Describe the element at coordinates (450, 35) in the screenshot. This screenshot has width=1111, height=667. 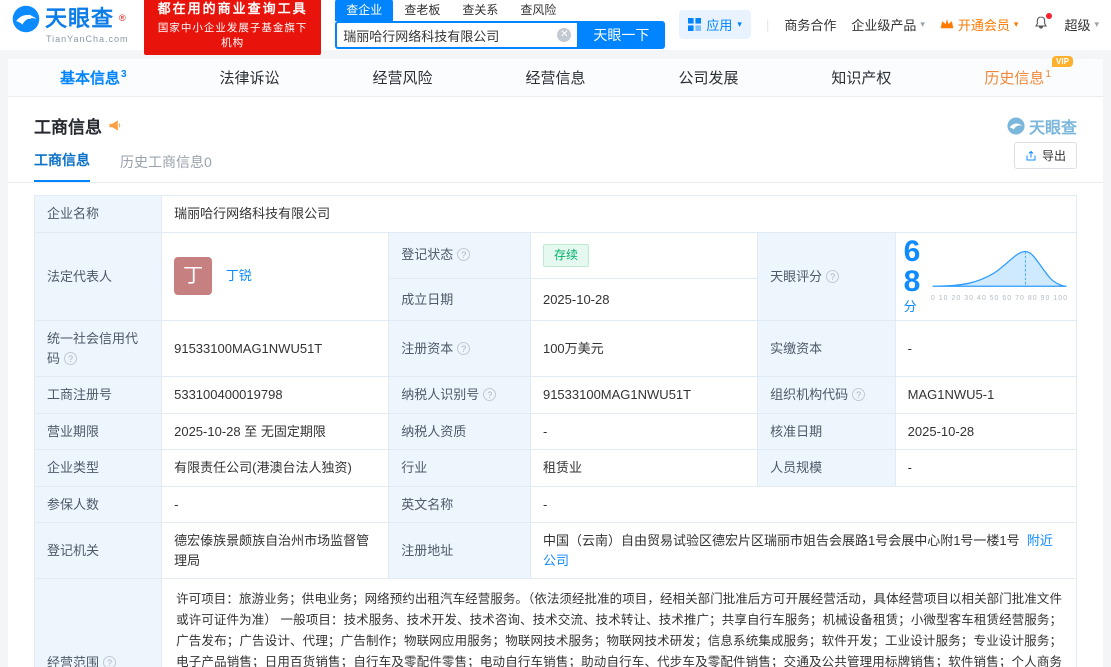
I see `search-input` at that location.